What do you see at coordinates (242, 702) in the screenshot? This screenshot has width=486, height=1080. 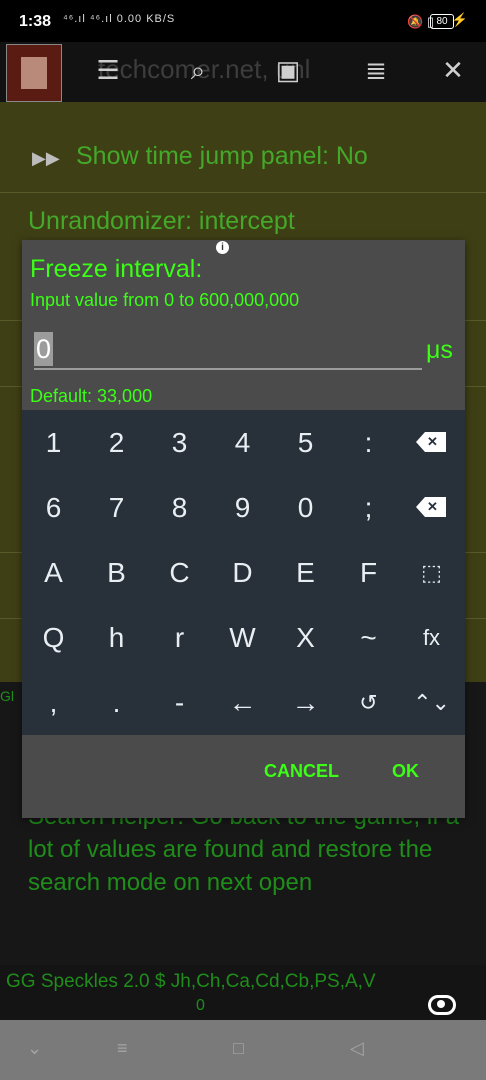 I see `key-left-arrow: ←` at bounding box center [242, 702].